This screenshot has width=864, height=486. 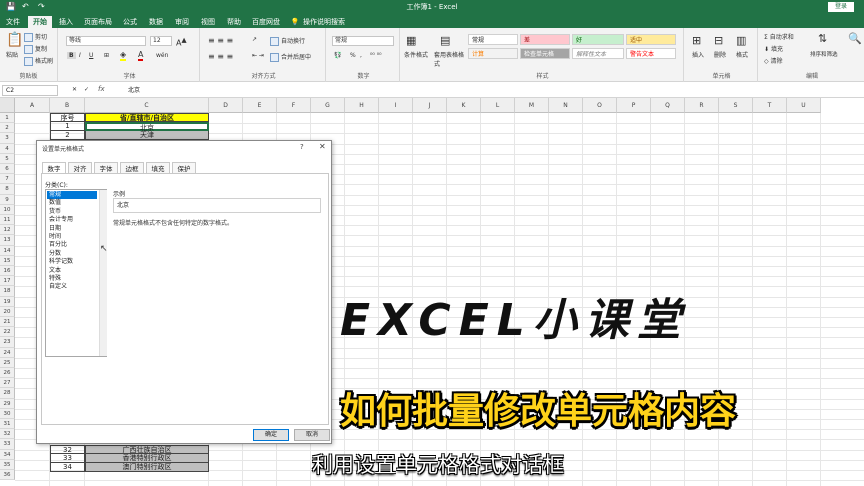 I want to click on paste-button: 粘贴, so click(x=12, y=54).